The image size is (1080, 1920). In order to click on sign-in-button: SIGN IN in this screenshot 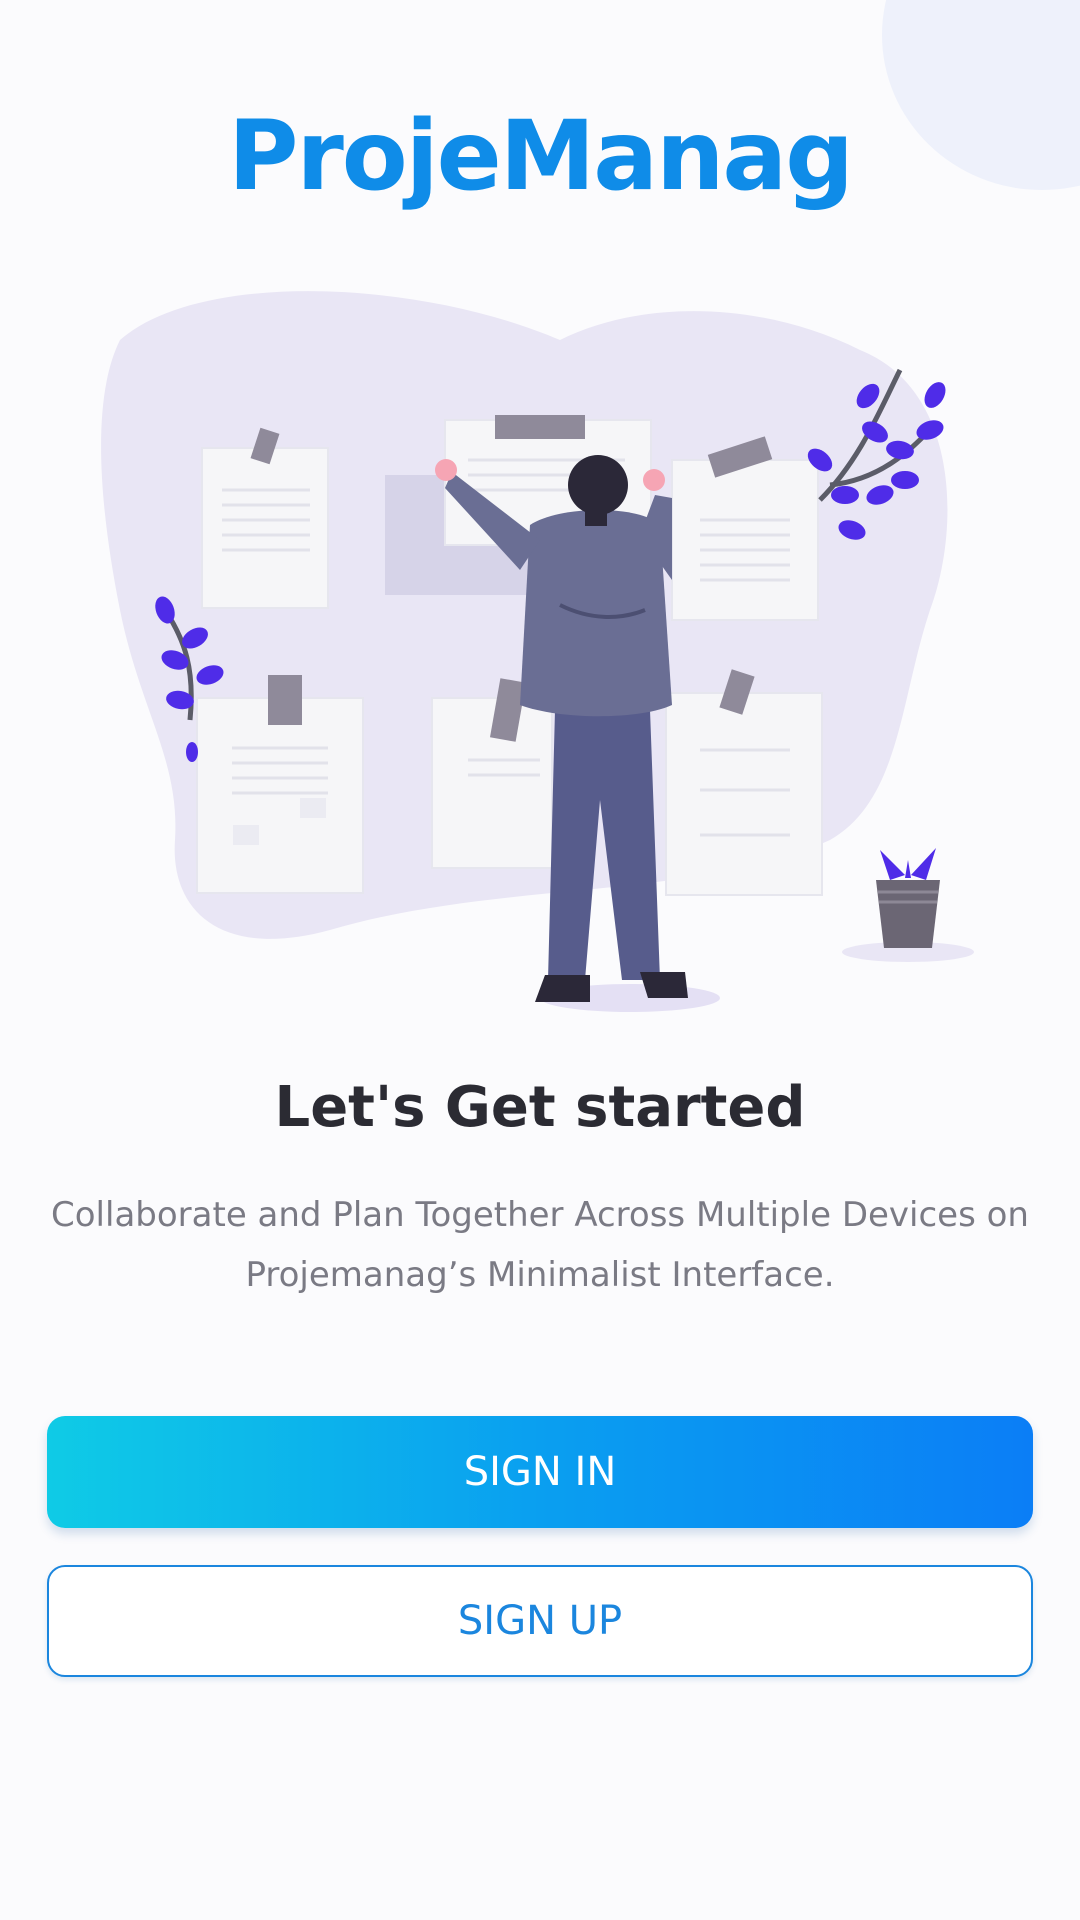, I will do `click(540, 1472)`.